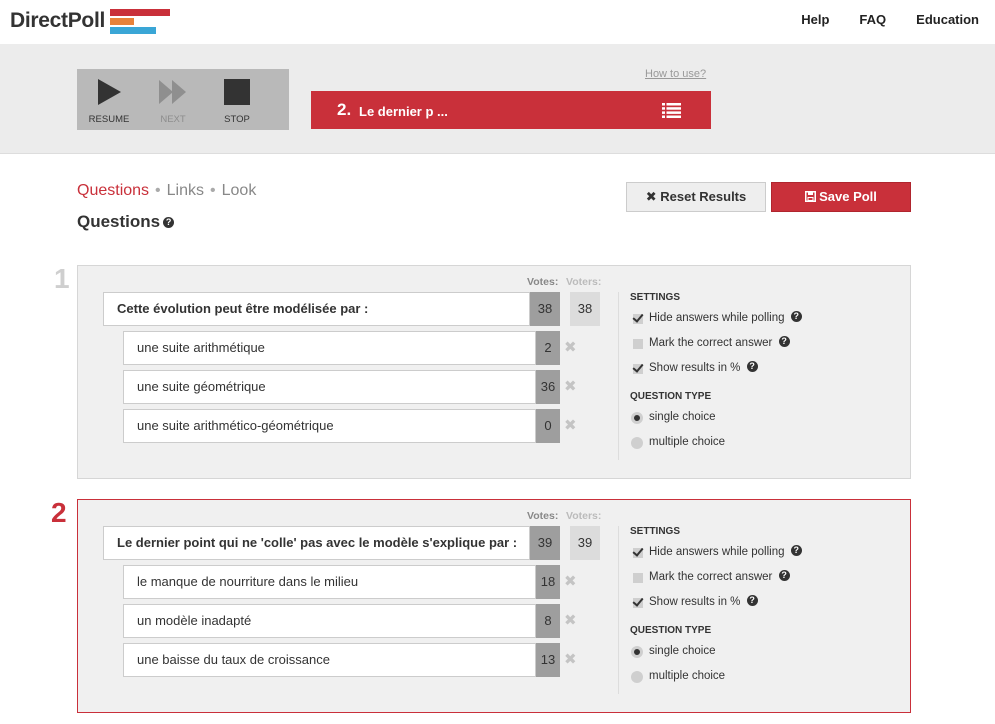 Image resolution: width=995 pixels, height=724 pixels. Describe the element at coordinates (185, 190) in the screenshot. I see `tab-links: Links` at that location.